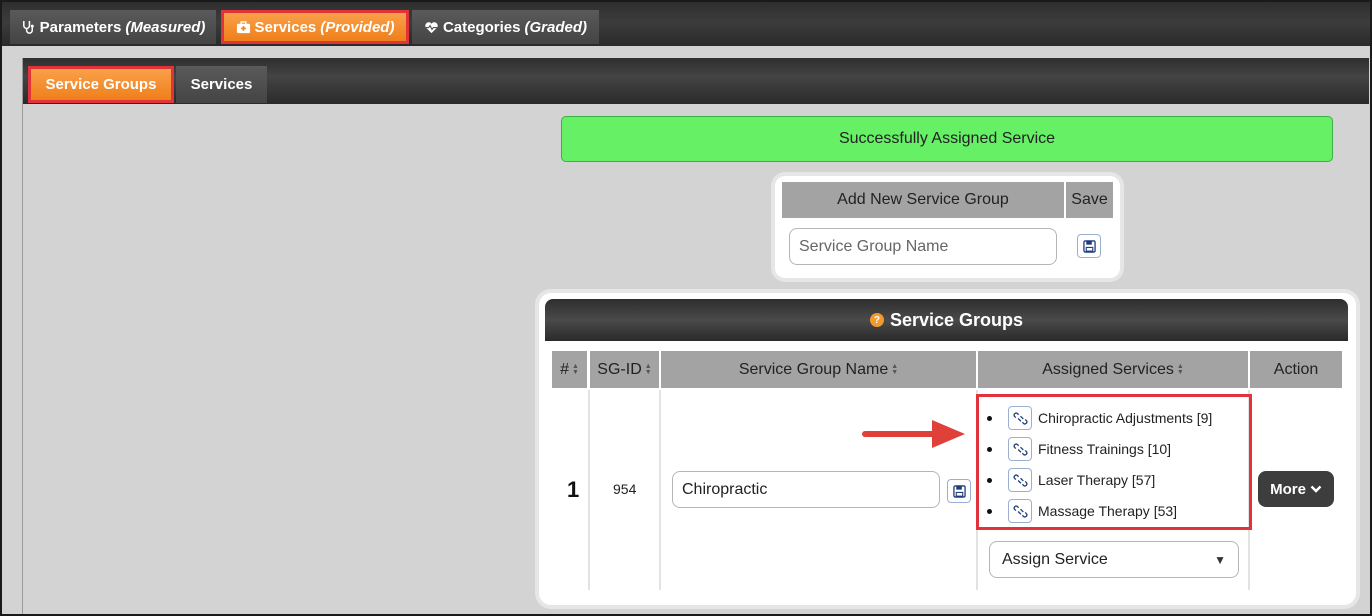 Image resolution: width=1372 pixels, height=616 pixels. What do you see at coordinates (1105, 449) in the screenshot?
I see `assigned-service-label: Fitness Trainings [10]` at bounding box center [1105, 449].